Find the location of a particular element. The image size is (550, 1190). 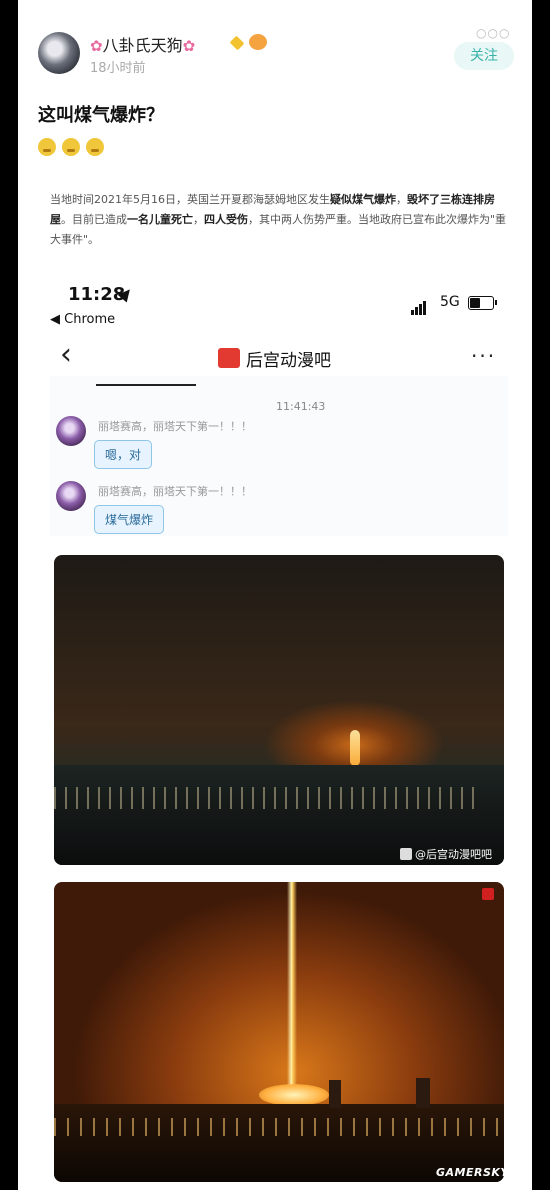

username: ✿八卦氏天狗✿ is located at coordinates (142, 44).